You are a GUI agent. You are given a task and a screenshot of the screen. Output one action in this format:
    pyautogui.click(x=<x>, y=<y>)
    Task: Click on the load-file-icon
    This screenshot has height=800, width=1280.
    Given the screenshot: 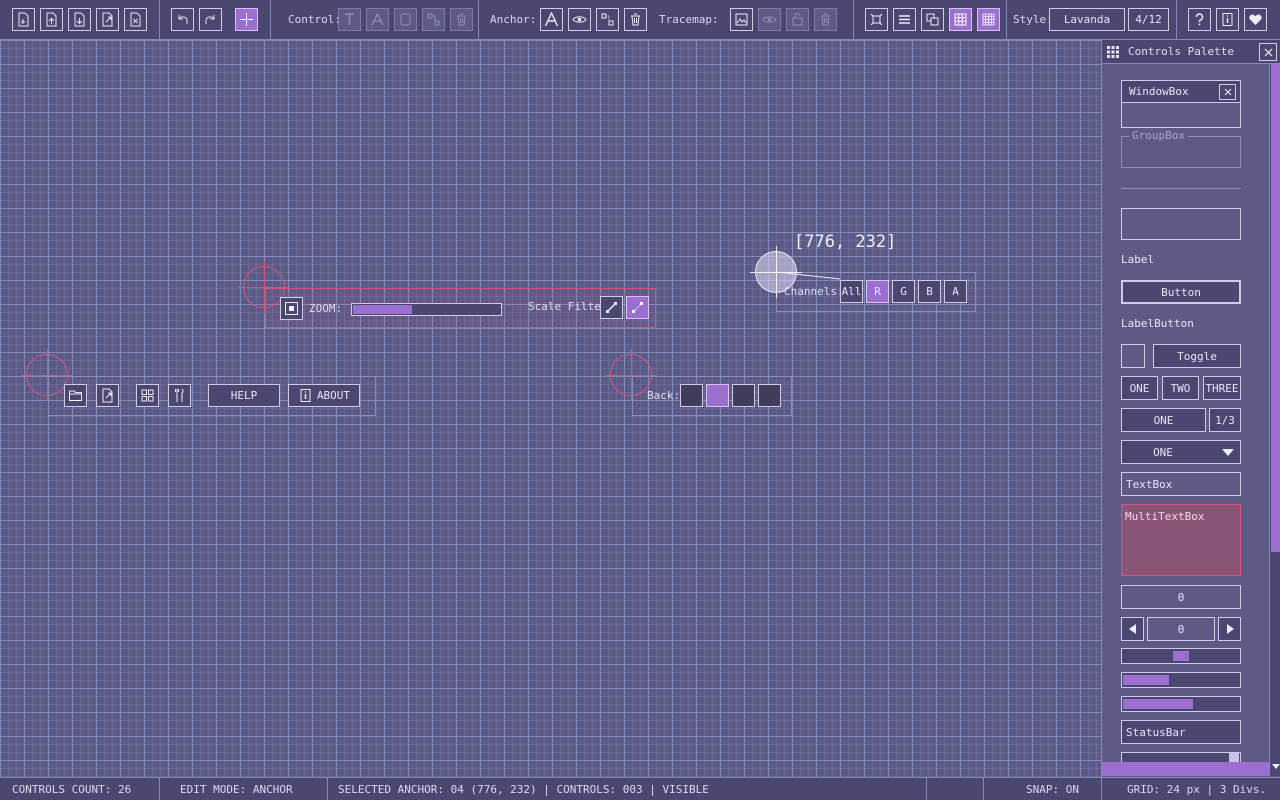 What is the action you would take?
    pyautogui.click(x=51, y=19)
    